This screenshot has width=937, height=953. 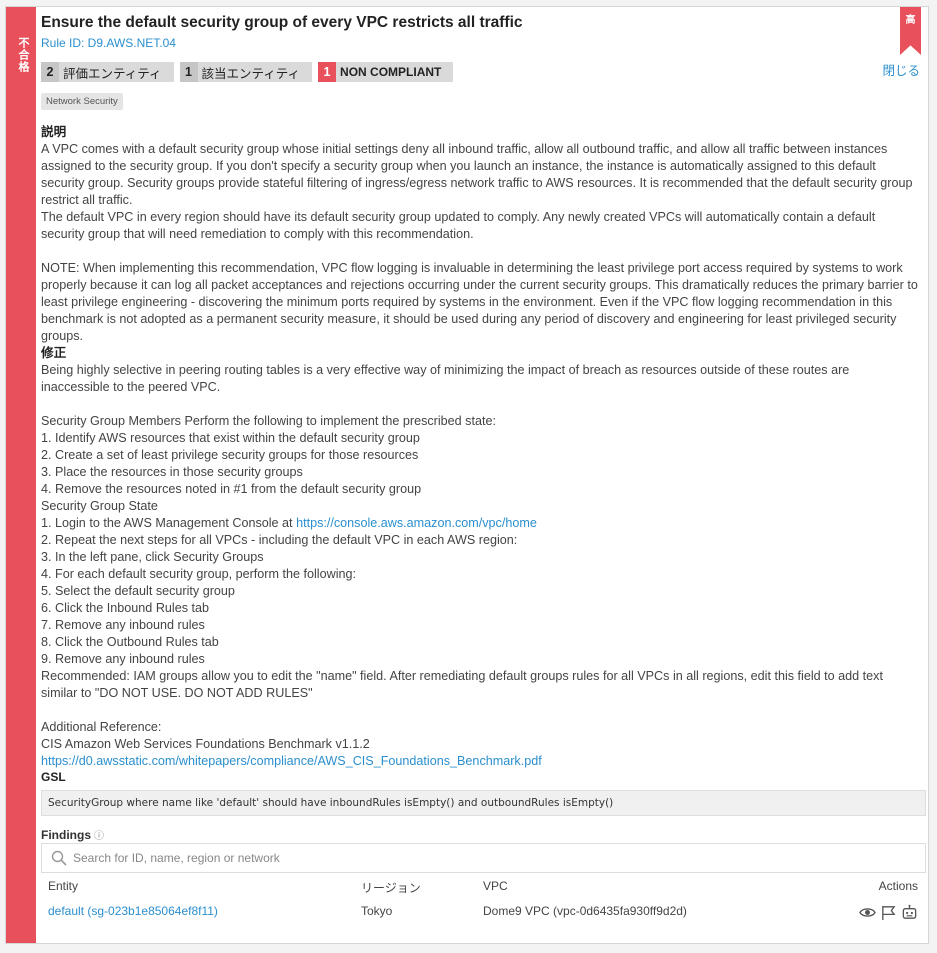 What do you see at coordinates (377, 911) in the screenshot?
I see `region-cell: Tokyo` at bounding box center [377, 911].